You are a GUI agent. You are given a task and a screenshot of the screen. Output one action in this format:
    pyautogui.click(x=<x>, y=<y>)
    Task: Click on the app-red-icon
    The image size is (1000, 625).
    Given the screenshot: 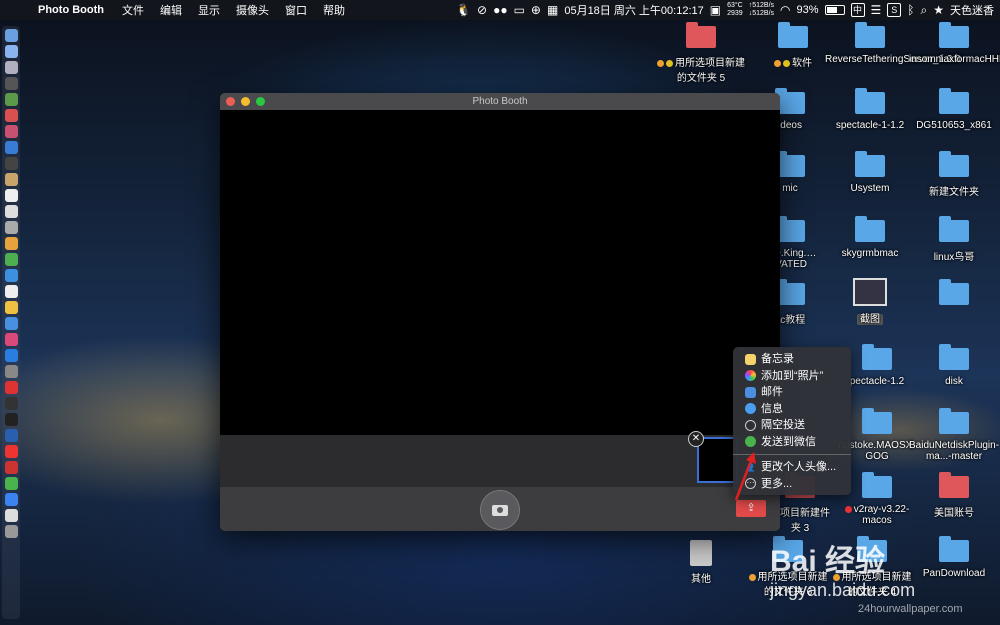 What is the action you would take?
    pyautogui.click(x=11, y=115)
    